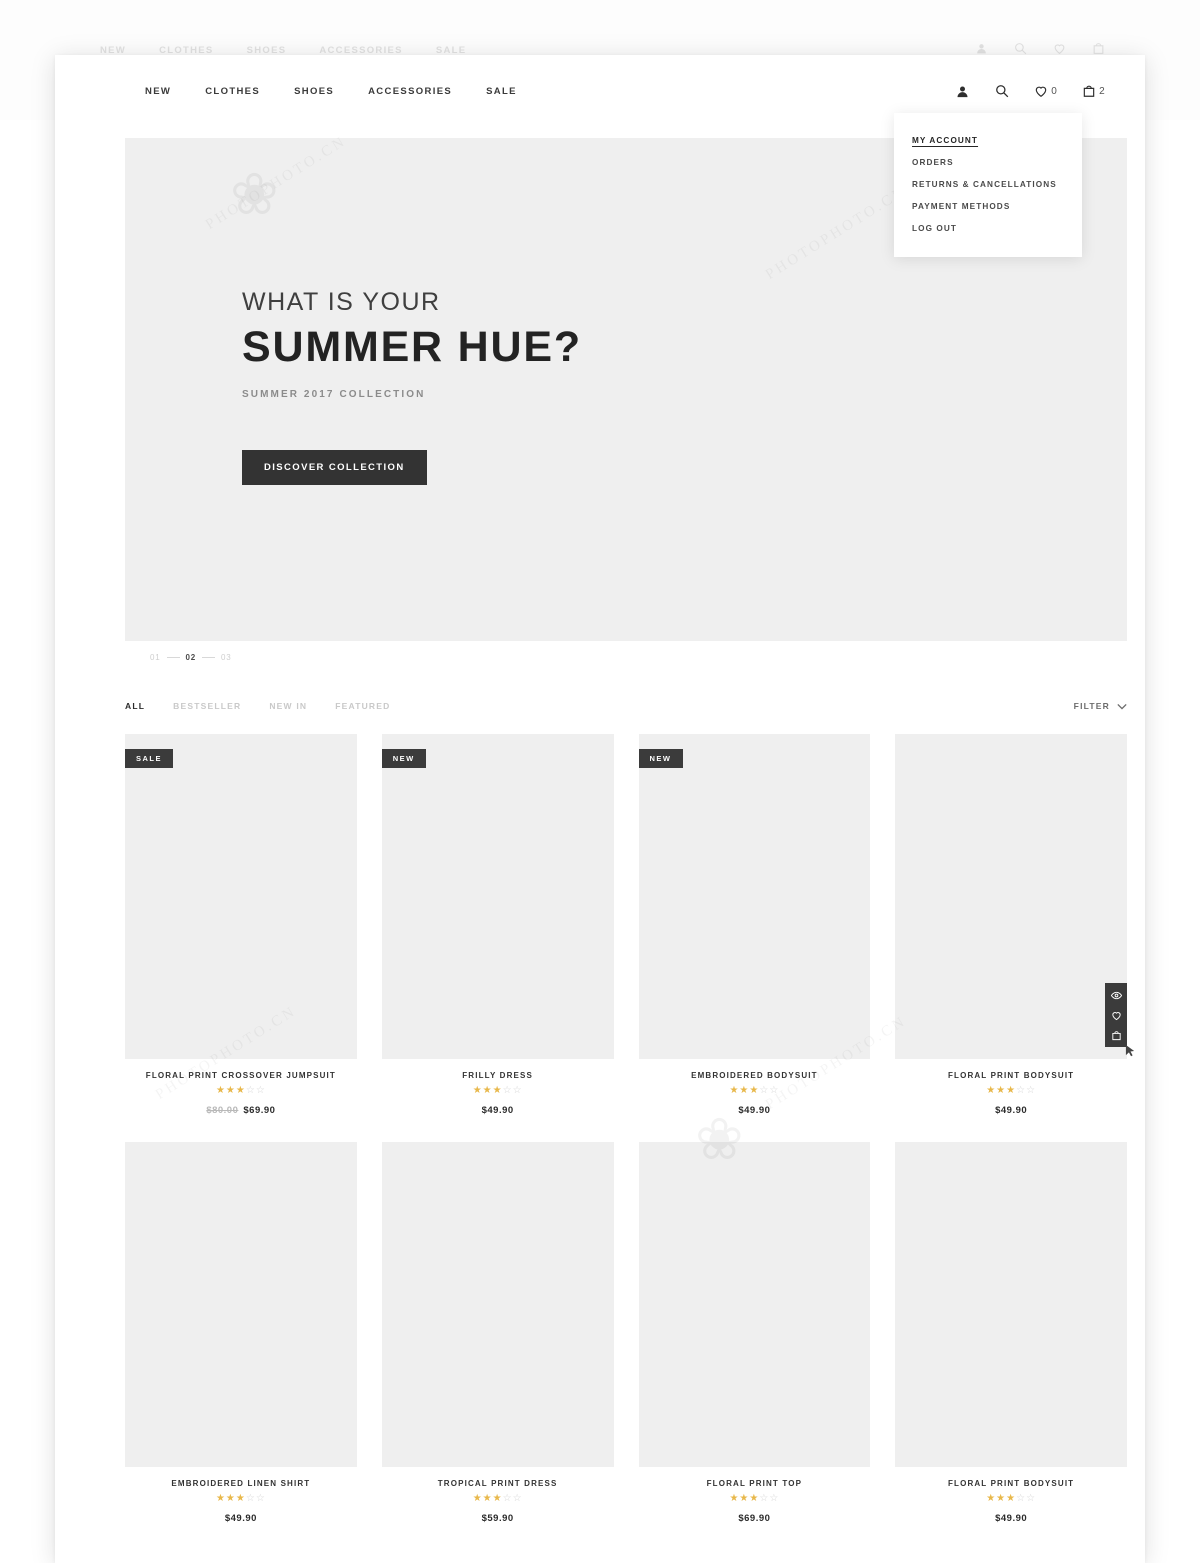  I want to click on nav-item-clothes: CLOTHES, so click(232, 91).